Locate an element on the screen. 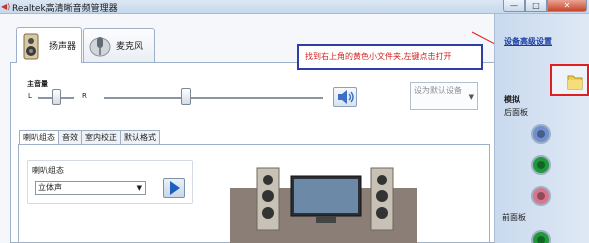  play-icon is located at coordinates (174, 190).